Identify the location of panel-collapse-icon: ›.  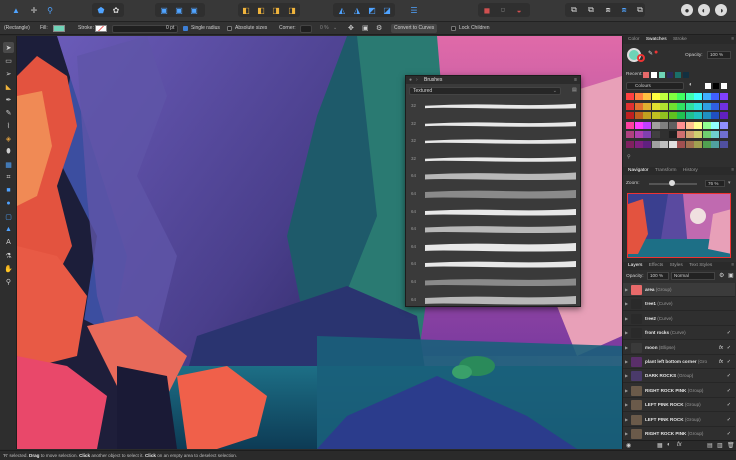
(417, 80).